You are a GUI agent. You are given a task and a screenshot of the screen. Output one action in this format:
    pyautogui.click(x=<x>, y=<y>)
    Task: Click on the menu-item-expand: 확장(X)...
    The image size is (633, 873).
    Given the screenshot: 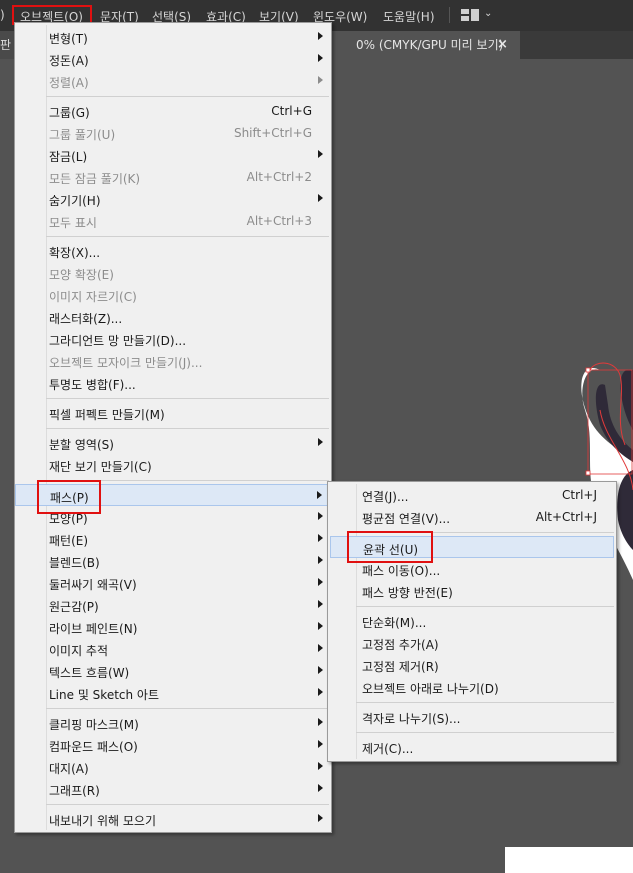 What is the action you would take?
    pyautogui.click(x=173, y=251)
    